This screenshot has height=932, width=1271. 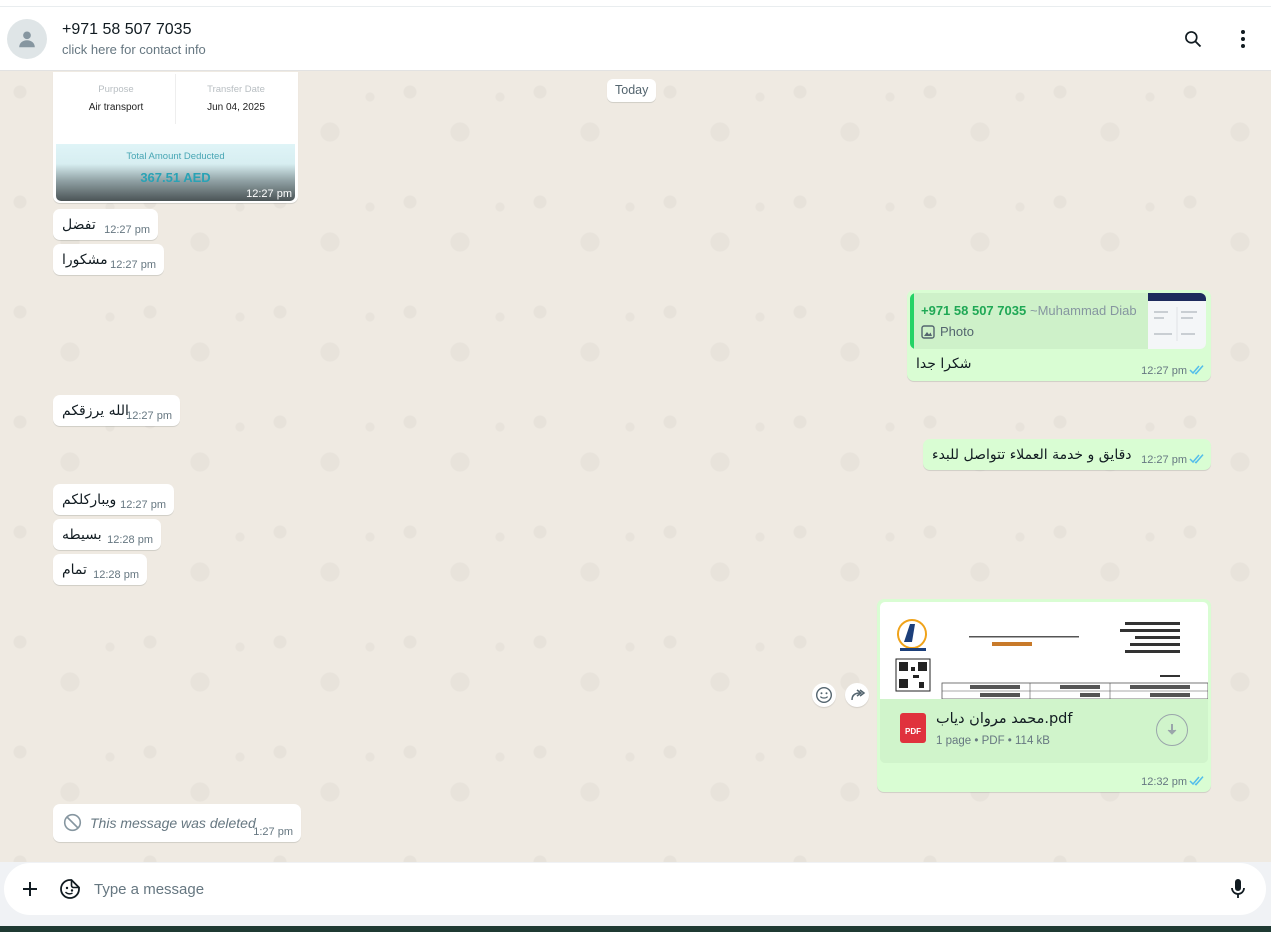 I want to click on avatar-icon, so click(x=27, y=39).